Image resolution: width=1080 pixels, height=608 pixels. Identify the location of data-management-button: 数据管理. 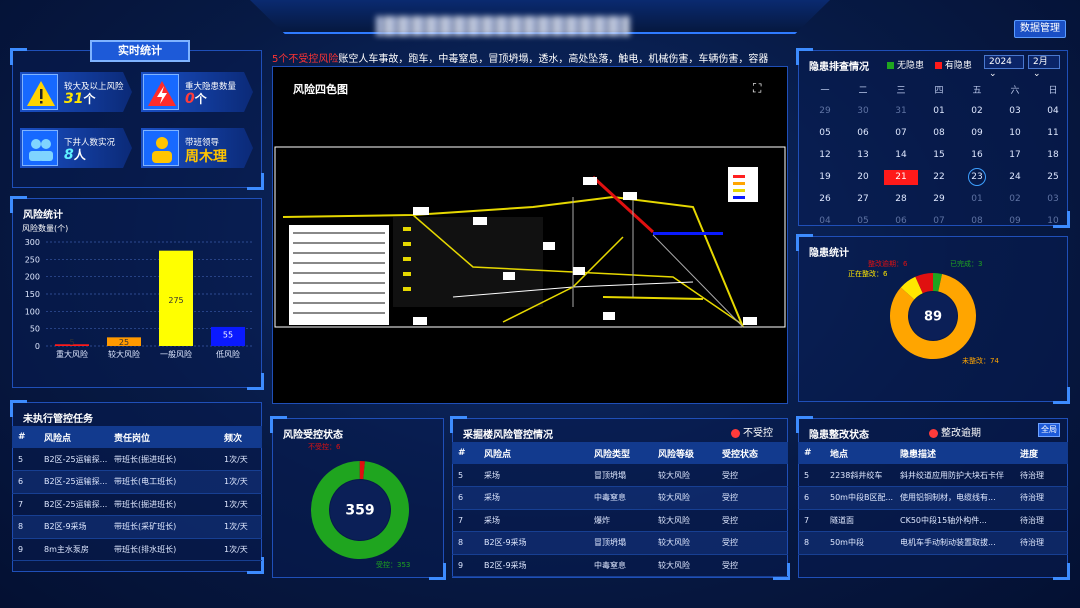
(1040, 29).